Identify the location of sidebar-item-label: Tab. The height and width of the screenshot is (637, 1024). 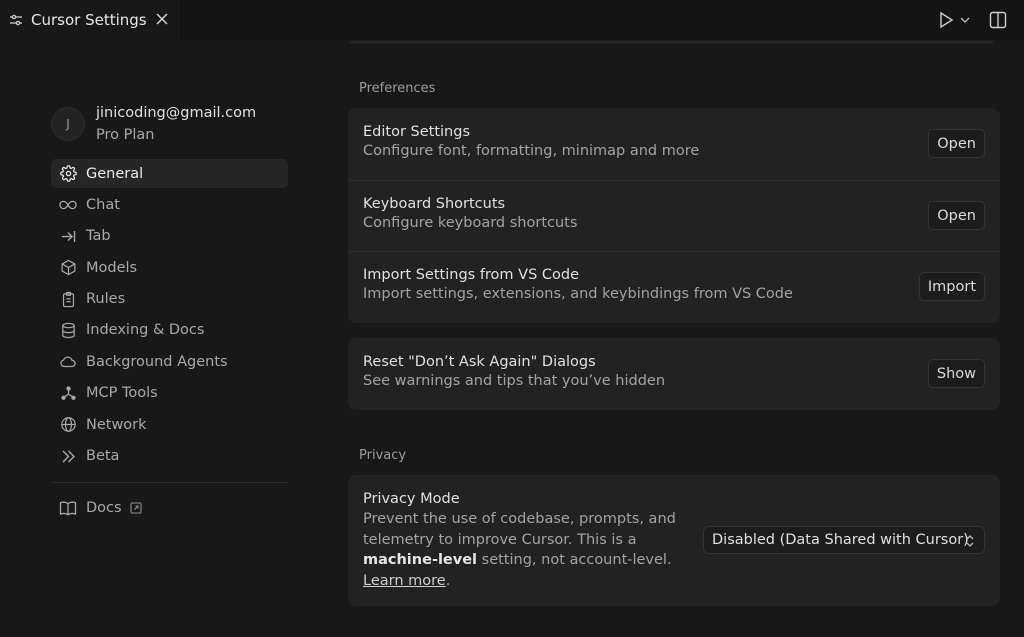
(98, 236).